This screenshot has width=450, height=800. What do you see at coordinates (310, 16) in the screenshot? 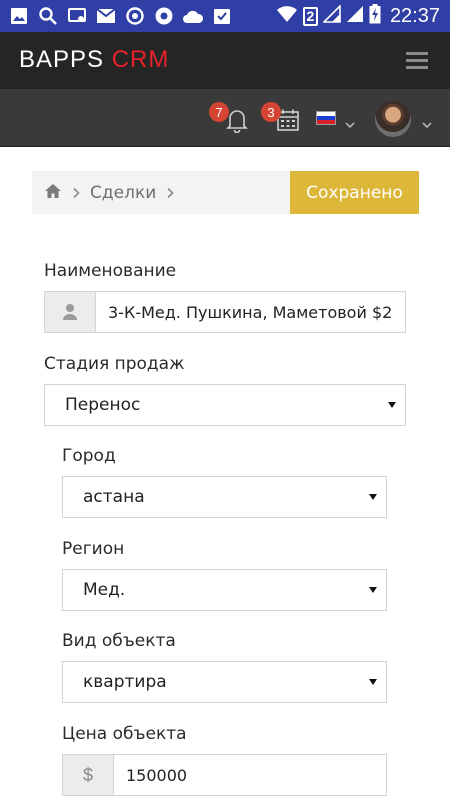
I see `sim-2-icon: 2` at bounding box center [310, 16].